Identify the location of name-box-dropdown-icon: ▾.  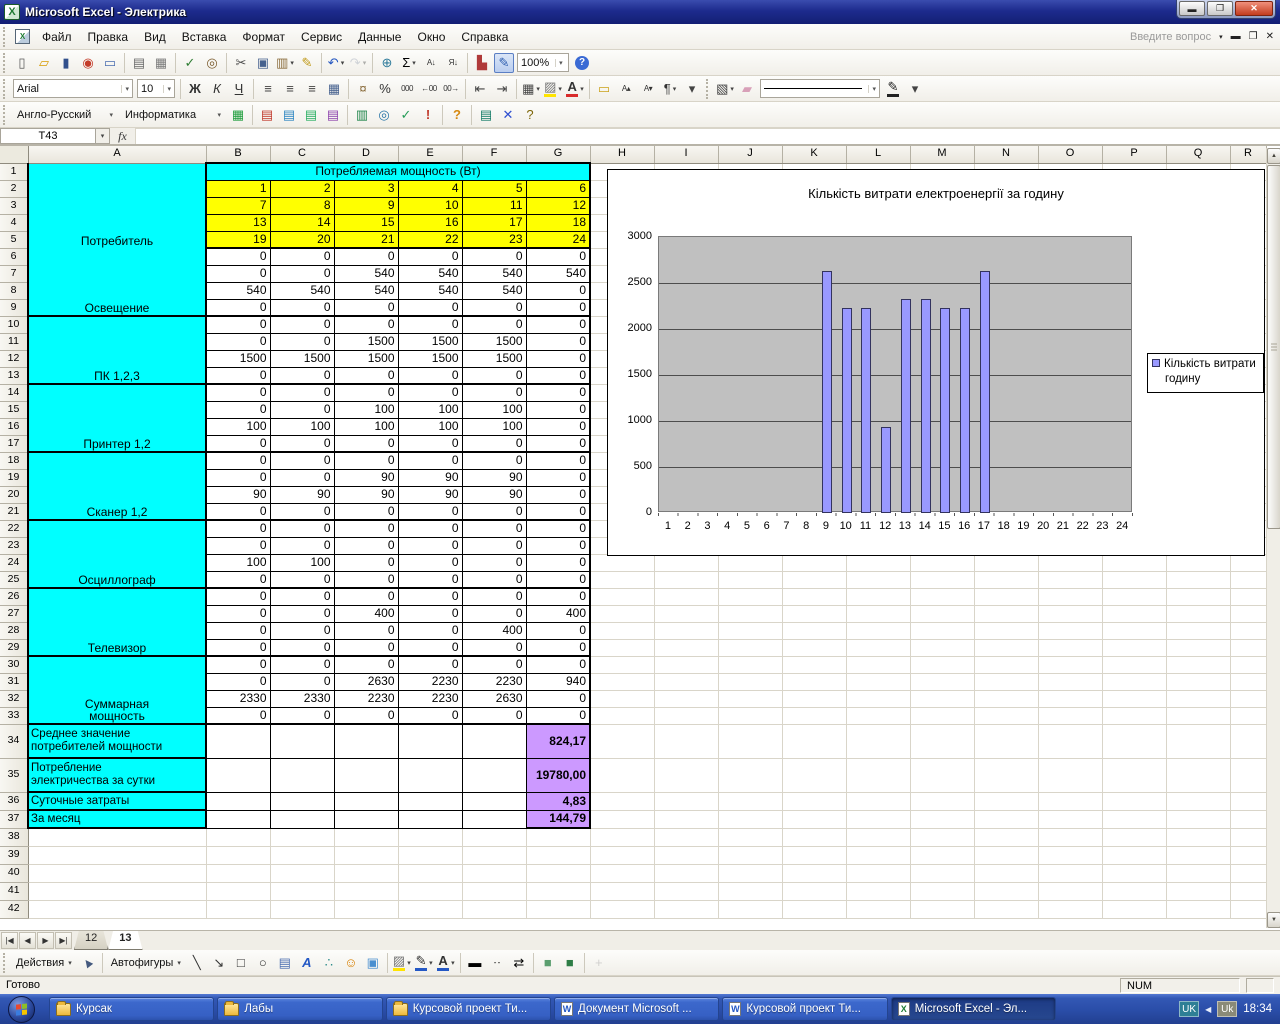
(103, 136).